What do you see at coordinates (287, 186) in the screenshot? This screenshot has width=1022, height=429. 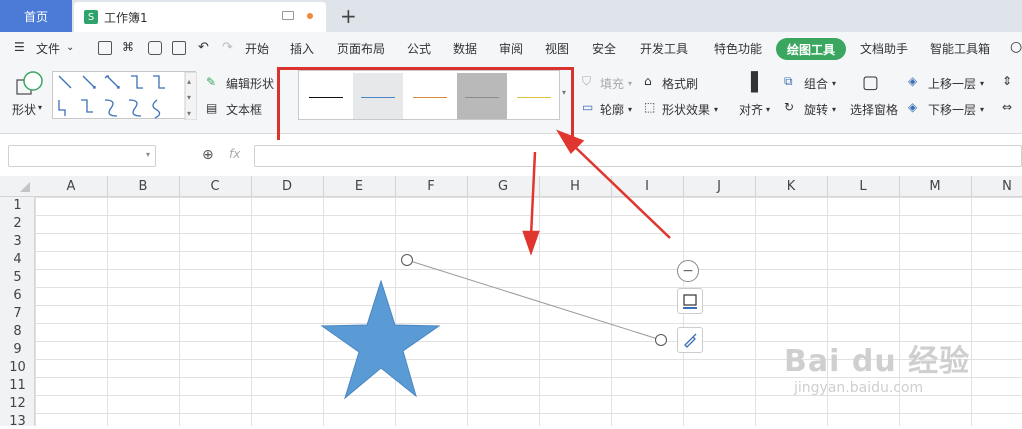 I see `column-header-d: D` at bounding box center [287, 186].